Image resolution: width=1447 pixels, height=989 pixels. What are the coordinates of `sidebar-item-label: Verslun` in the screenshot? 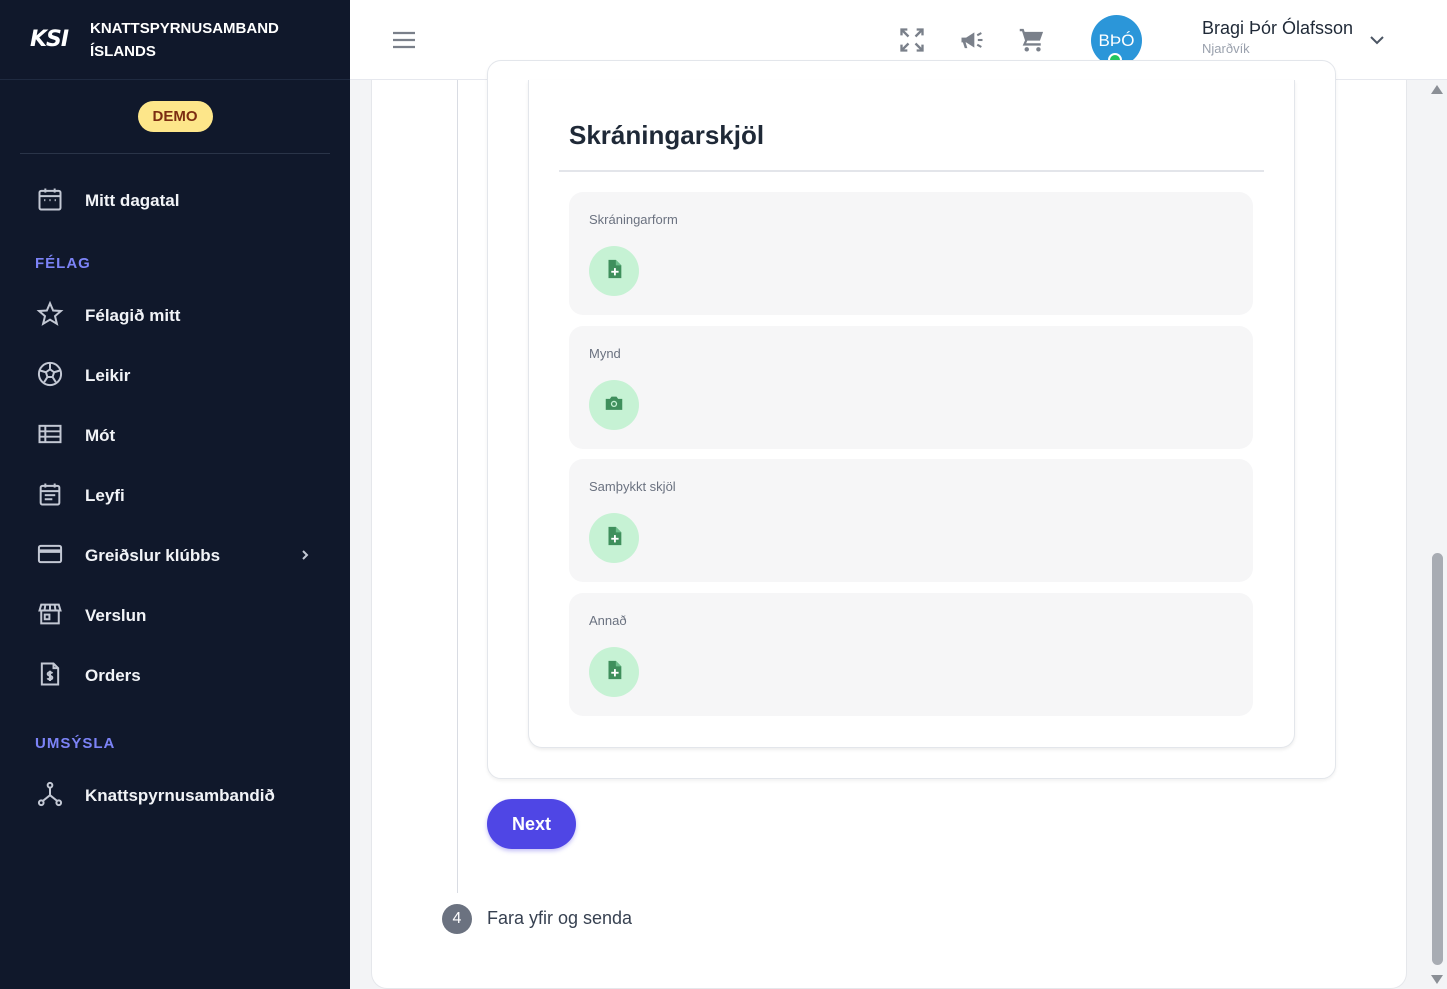 It's located at (116, 615).